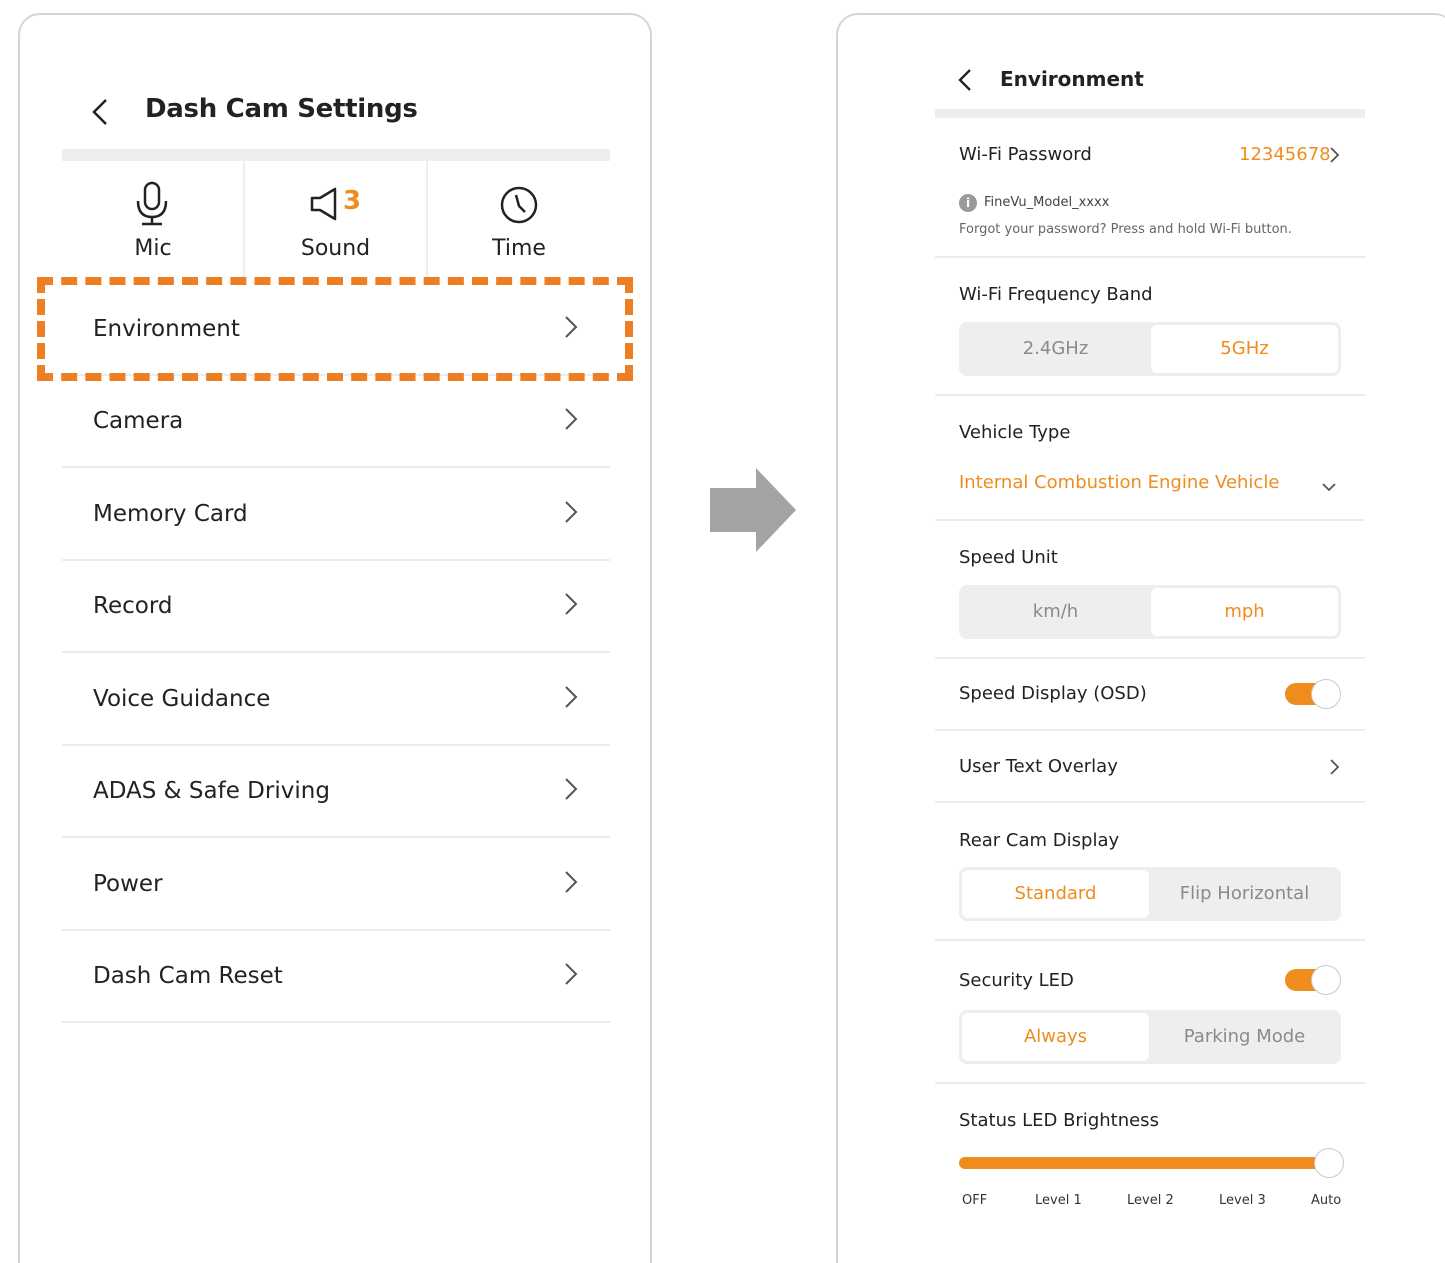  I want to click on slider-tick-auto: Auto, so click(1326, 1200).